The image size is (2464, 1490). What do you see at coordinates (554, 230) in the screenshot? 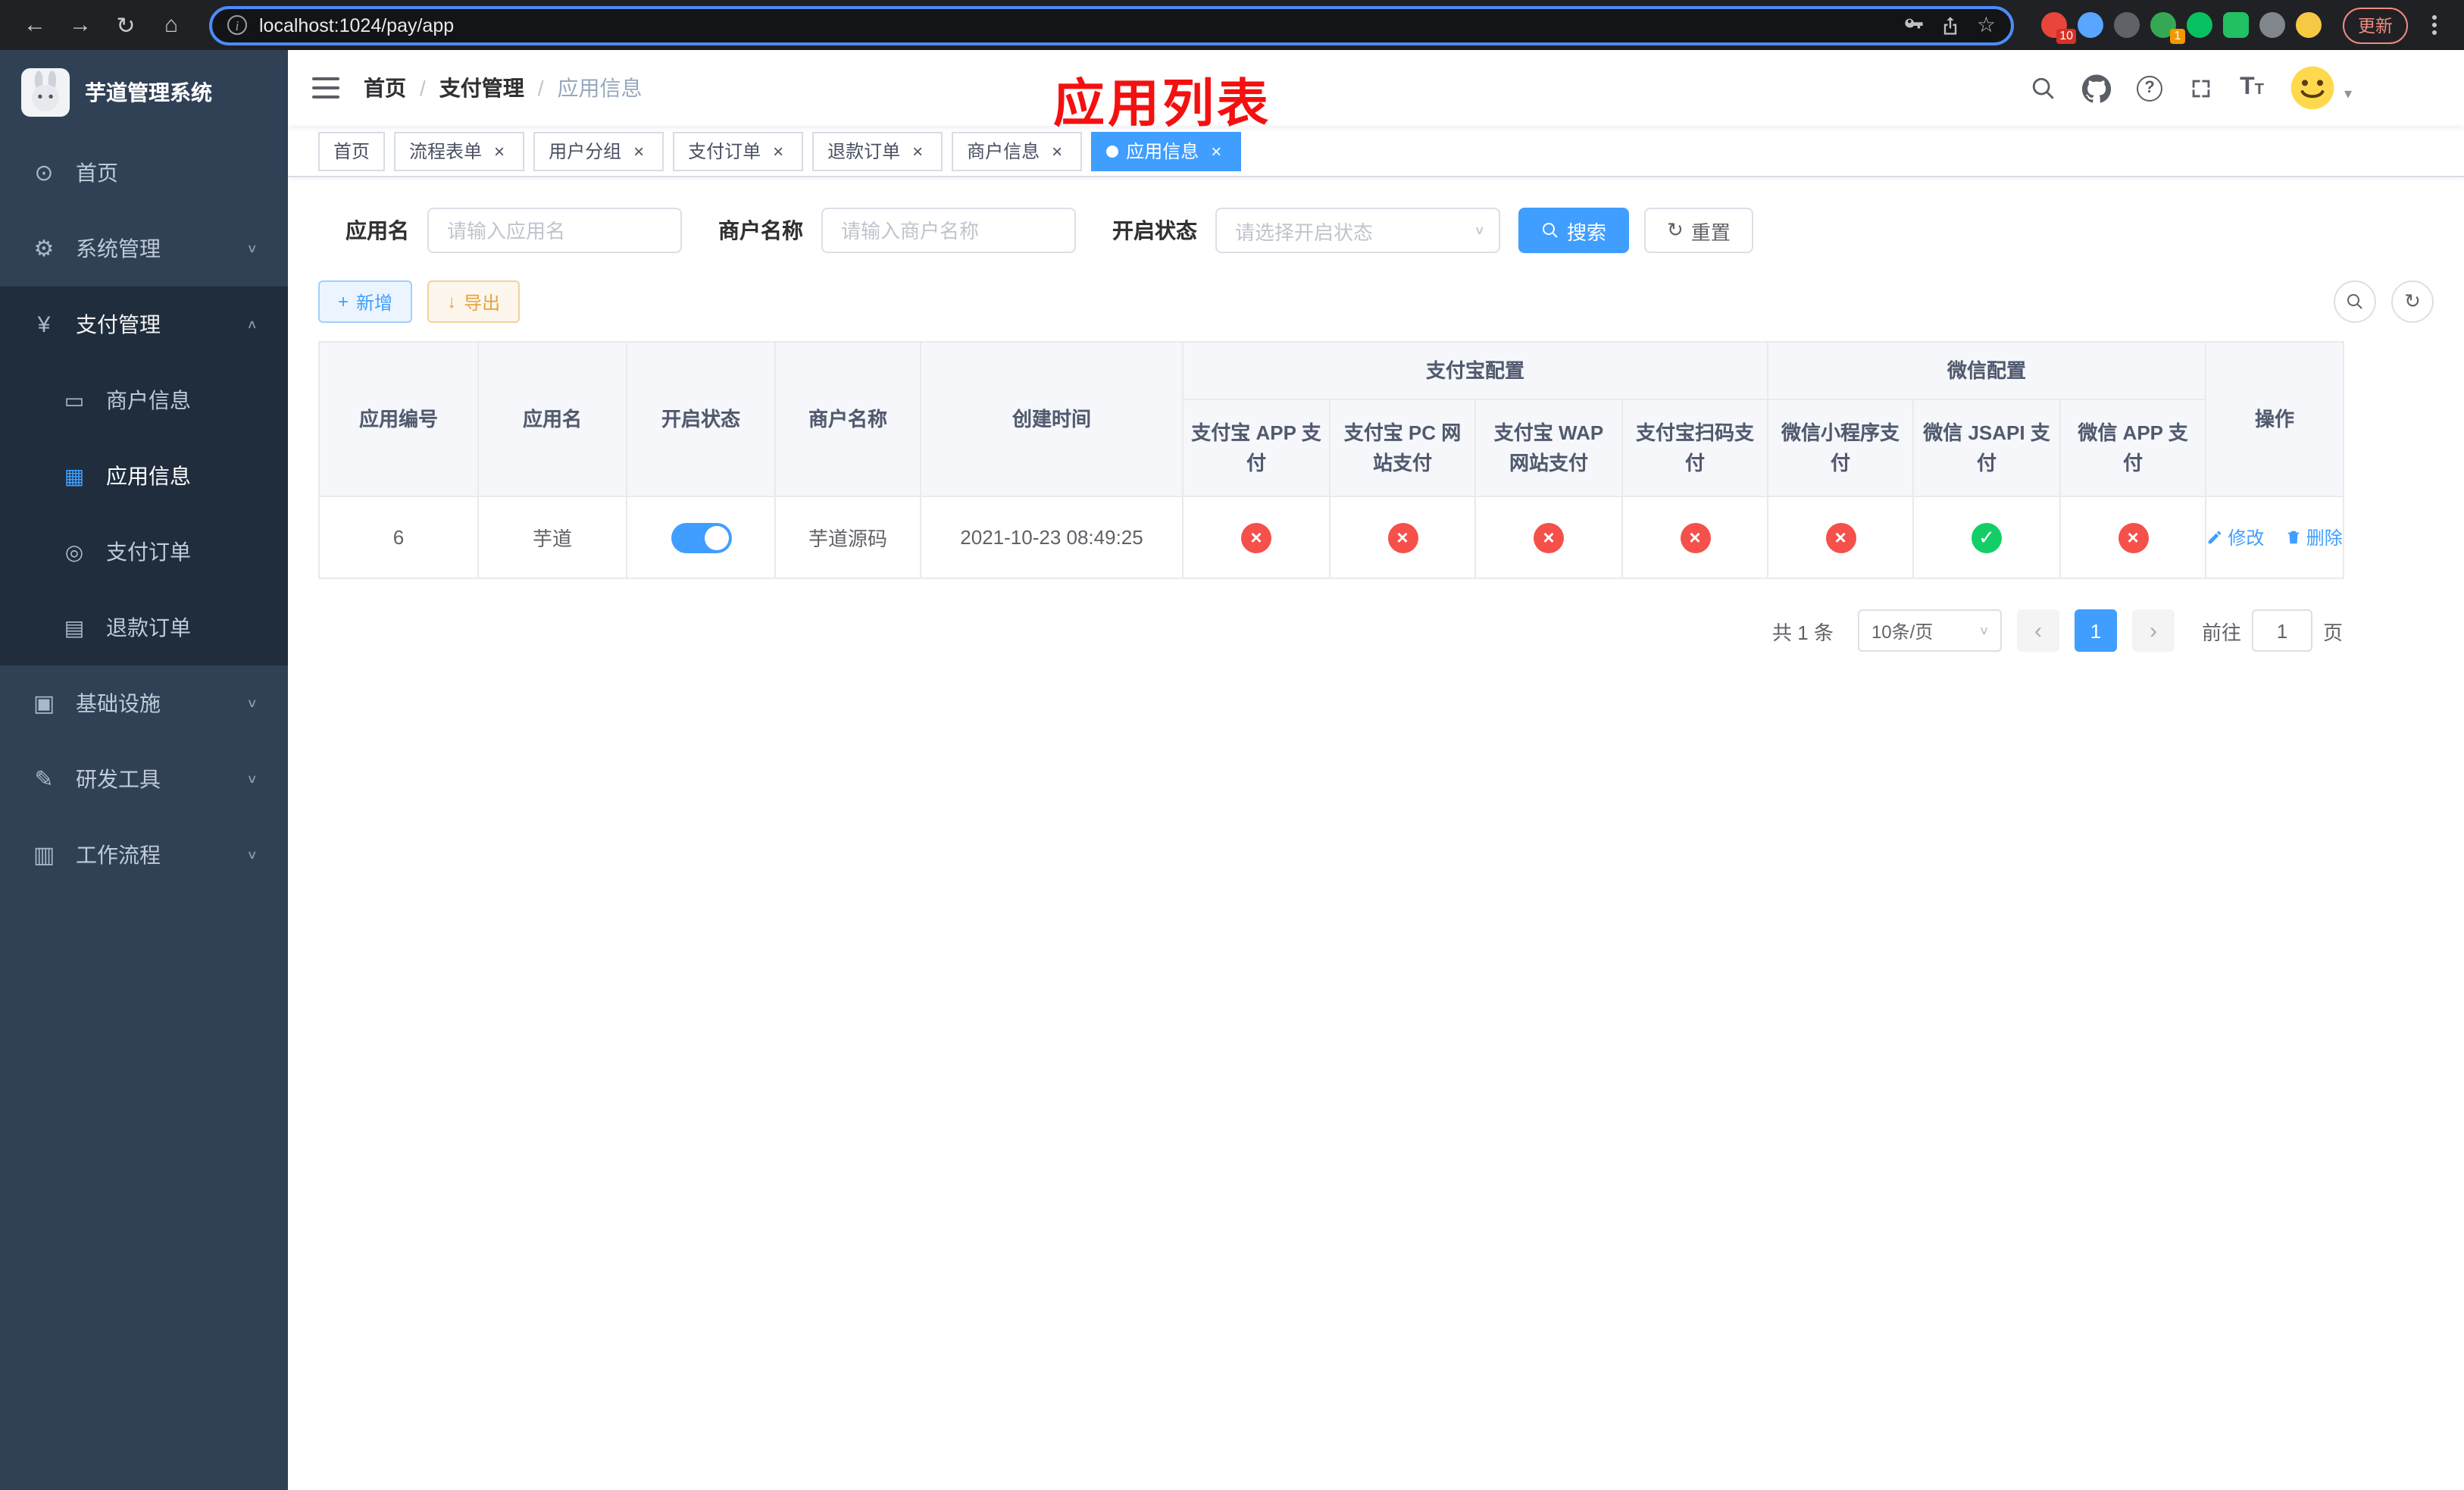
I see `app-name-input` at bounding box center [554, 230].